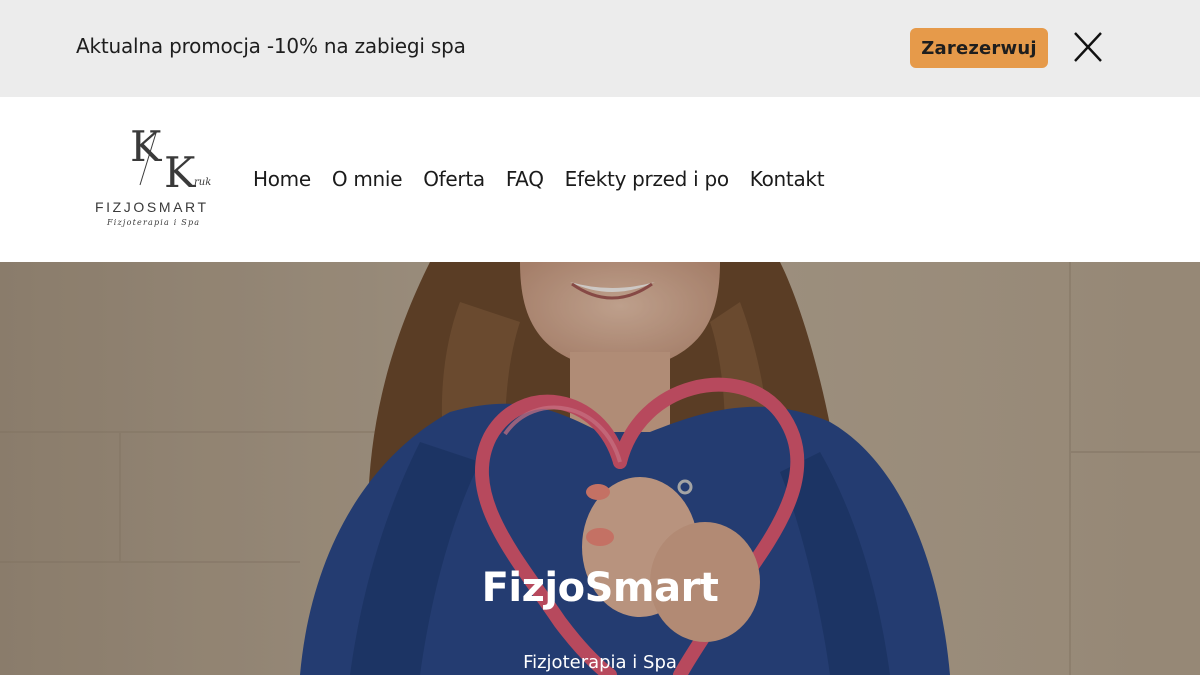 The width and height of the screenshot is (1200, 675). I want to click on logo-tagline: Fizjoterapia i Spa, so click(154, 222).